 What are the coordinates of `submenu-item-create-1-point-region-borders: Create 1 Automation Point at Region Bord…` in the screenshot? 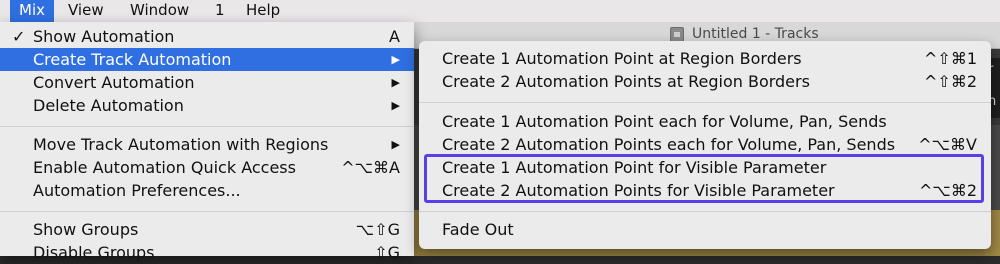 It's located at (705, 58).